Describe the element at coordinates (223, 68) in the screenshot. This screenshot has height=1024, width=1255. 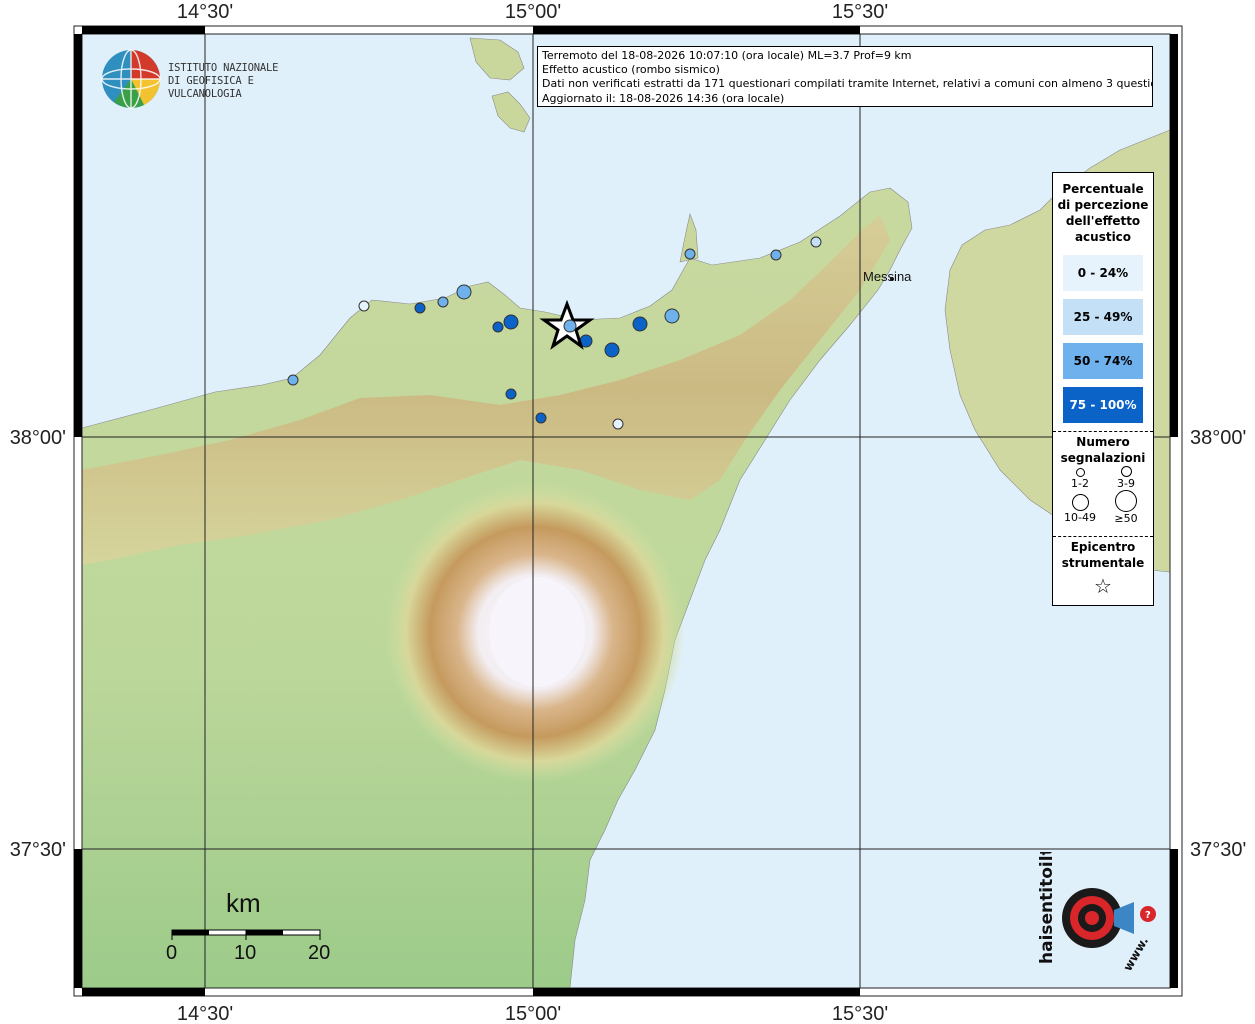
I see `logo-line-1: ISTITUTO NAZIONALE` at that location.